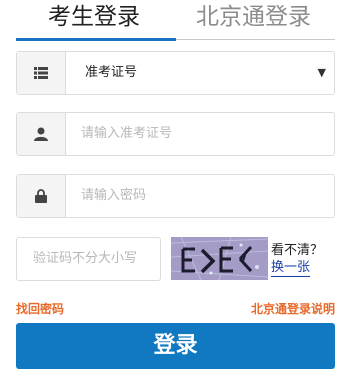 The height and width of the screenshot is (376, 349). What do you see at coordinates (127, 133) in the screenshot?
I see `exam-number-placeholder: 请输入准考证号` at bounding box center [127, 133].